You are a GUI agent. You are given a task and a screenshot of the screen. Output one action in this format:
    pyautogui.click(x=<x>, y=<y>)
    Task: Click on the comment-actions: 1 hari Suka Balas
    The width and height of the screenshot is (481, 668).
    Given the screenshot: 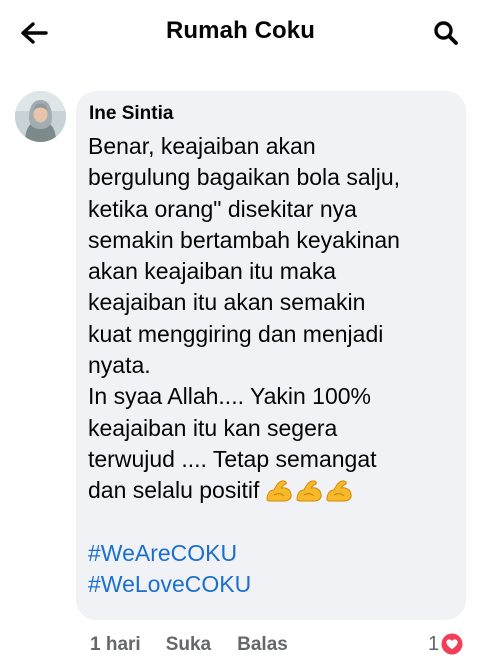 What is the action you would take?
    pyautogui.click(x=202, y=645)
    